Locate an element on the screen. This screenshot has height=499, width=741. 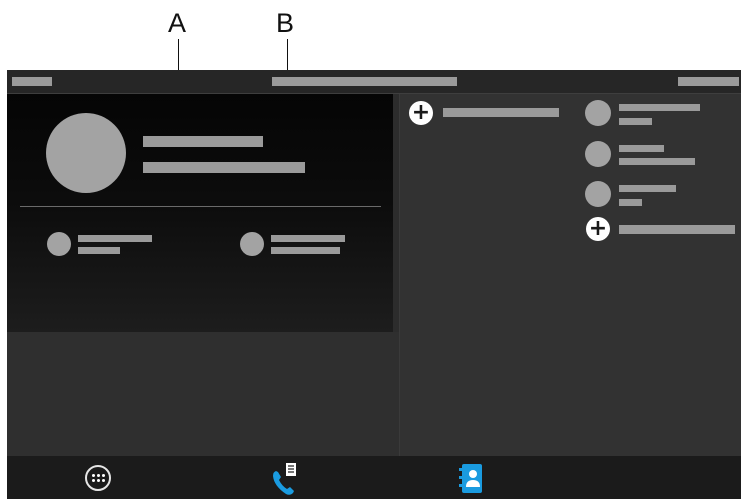
detail-empty-area is located at coordinates (203, 394).